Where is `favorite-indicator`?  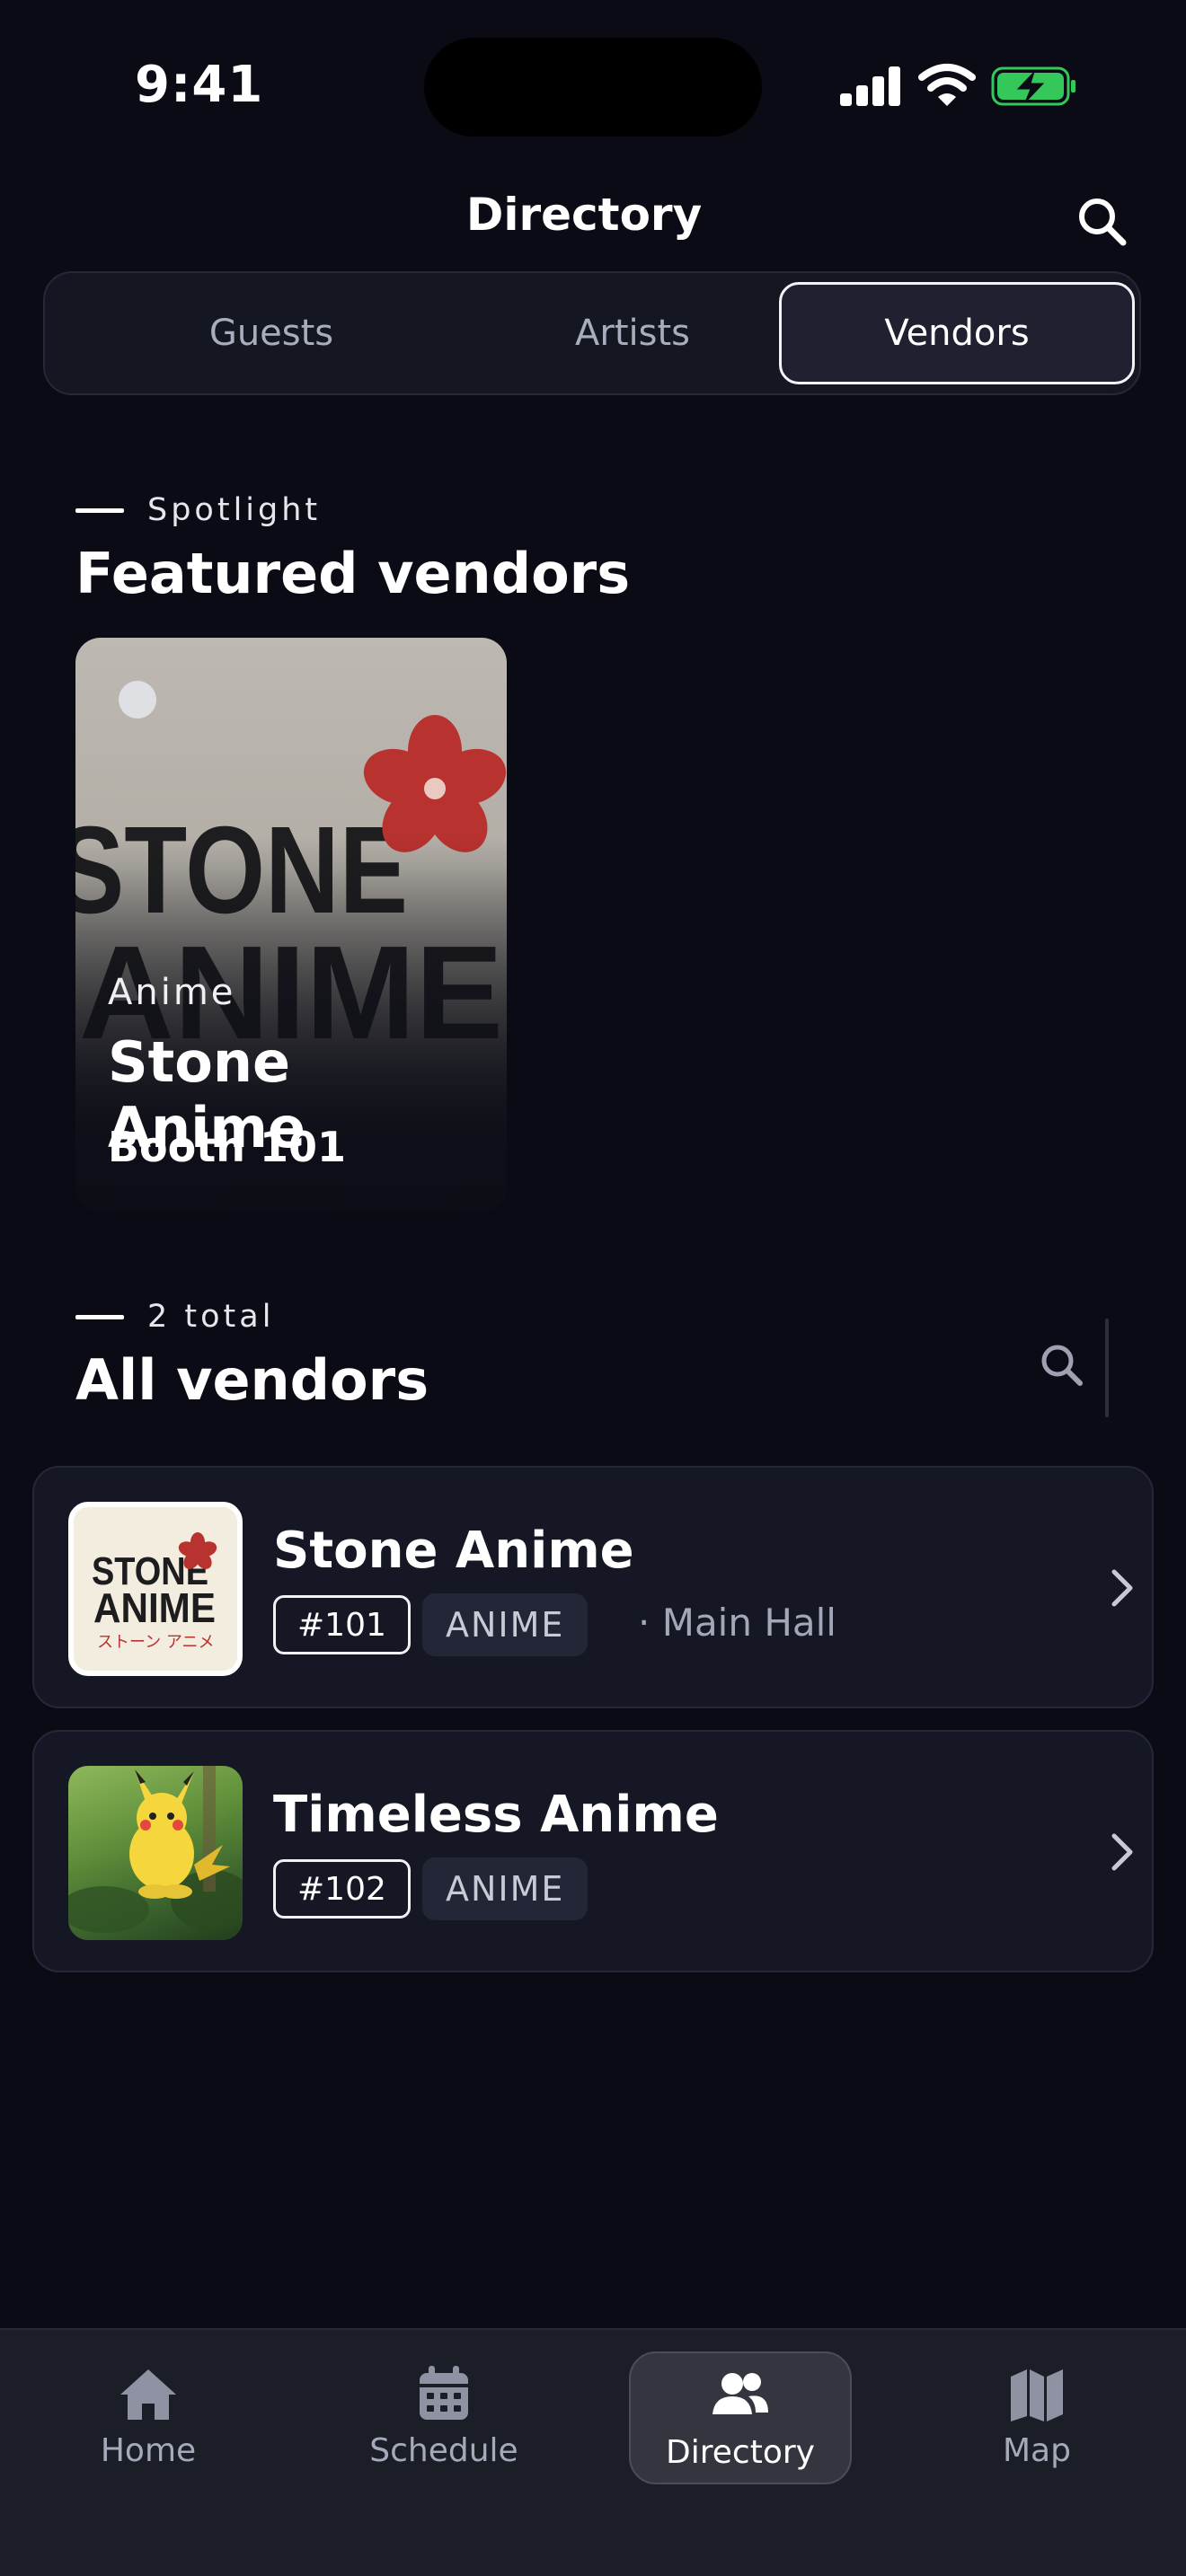 favorite-indicator is located at coordinates (137, 700).